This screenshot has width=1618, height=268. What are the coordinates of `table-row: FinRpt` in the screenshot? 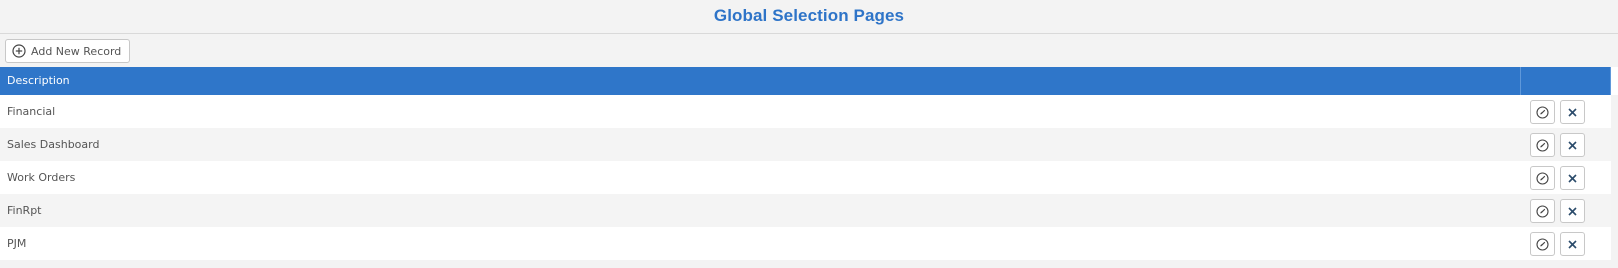 It's located at (805, 210).